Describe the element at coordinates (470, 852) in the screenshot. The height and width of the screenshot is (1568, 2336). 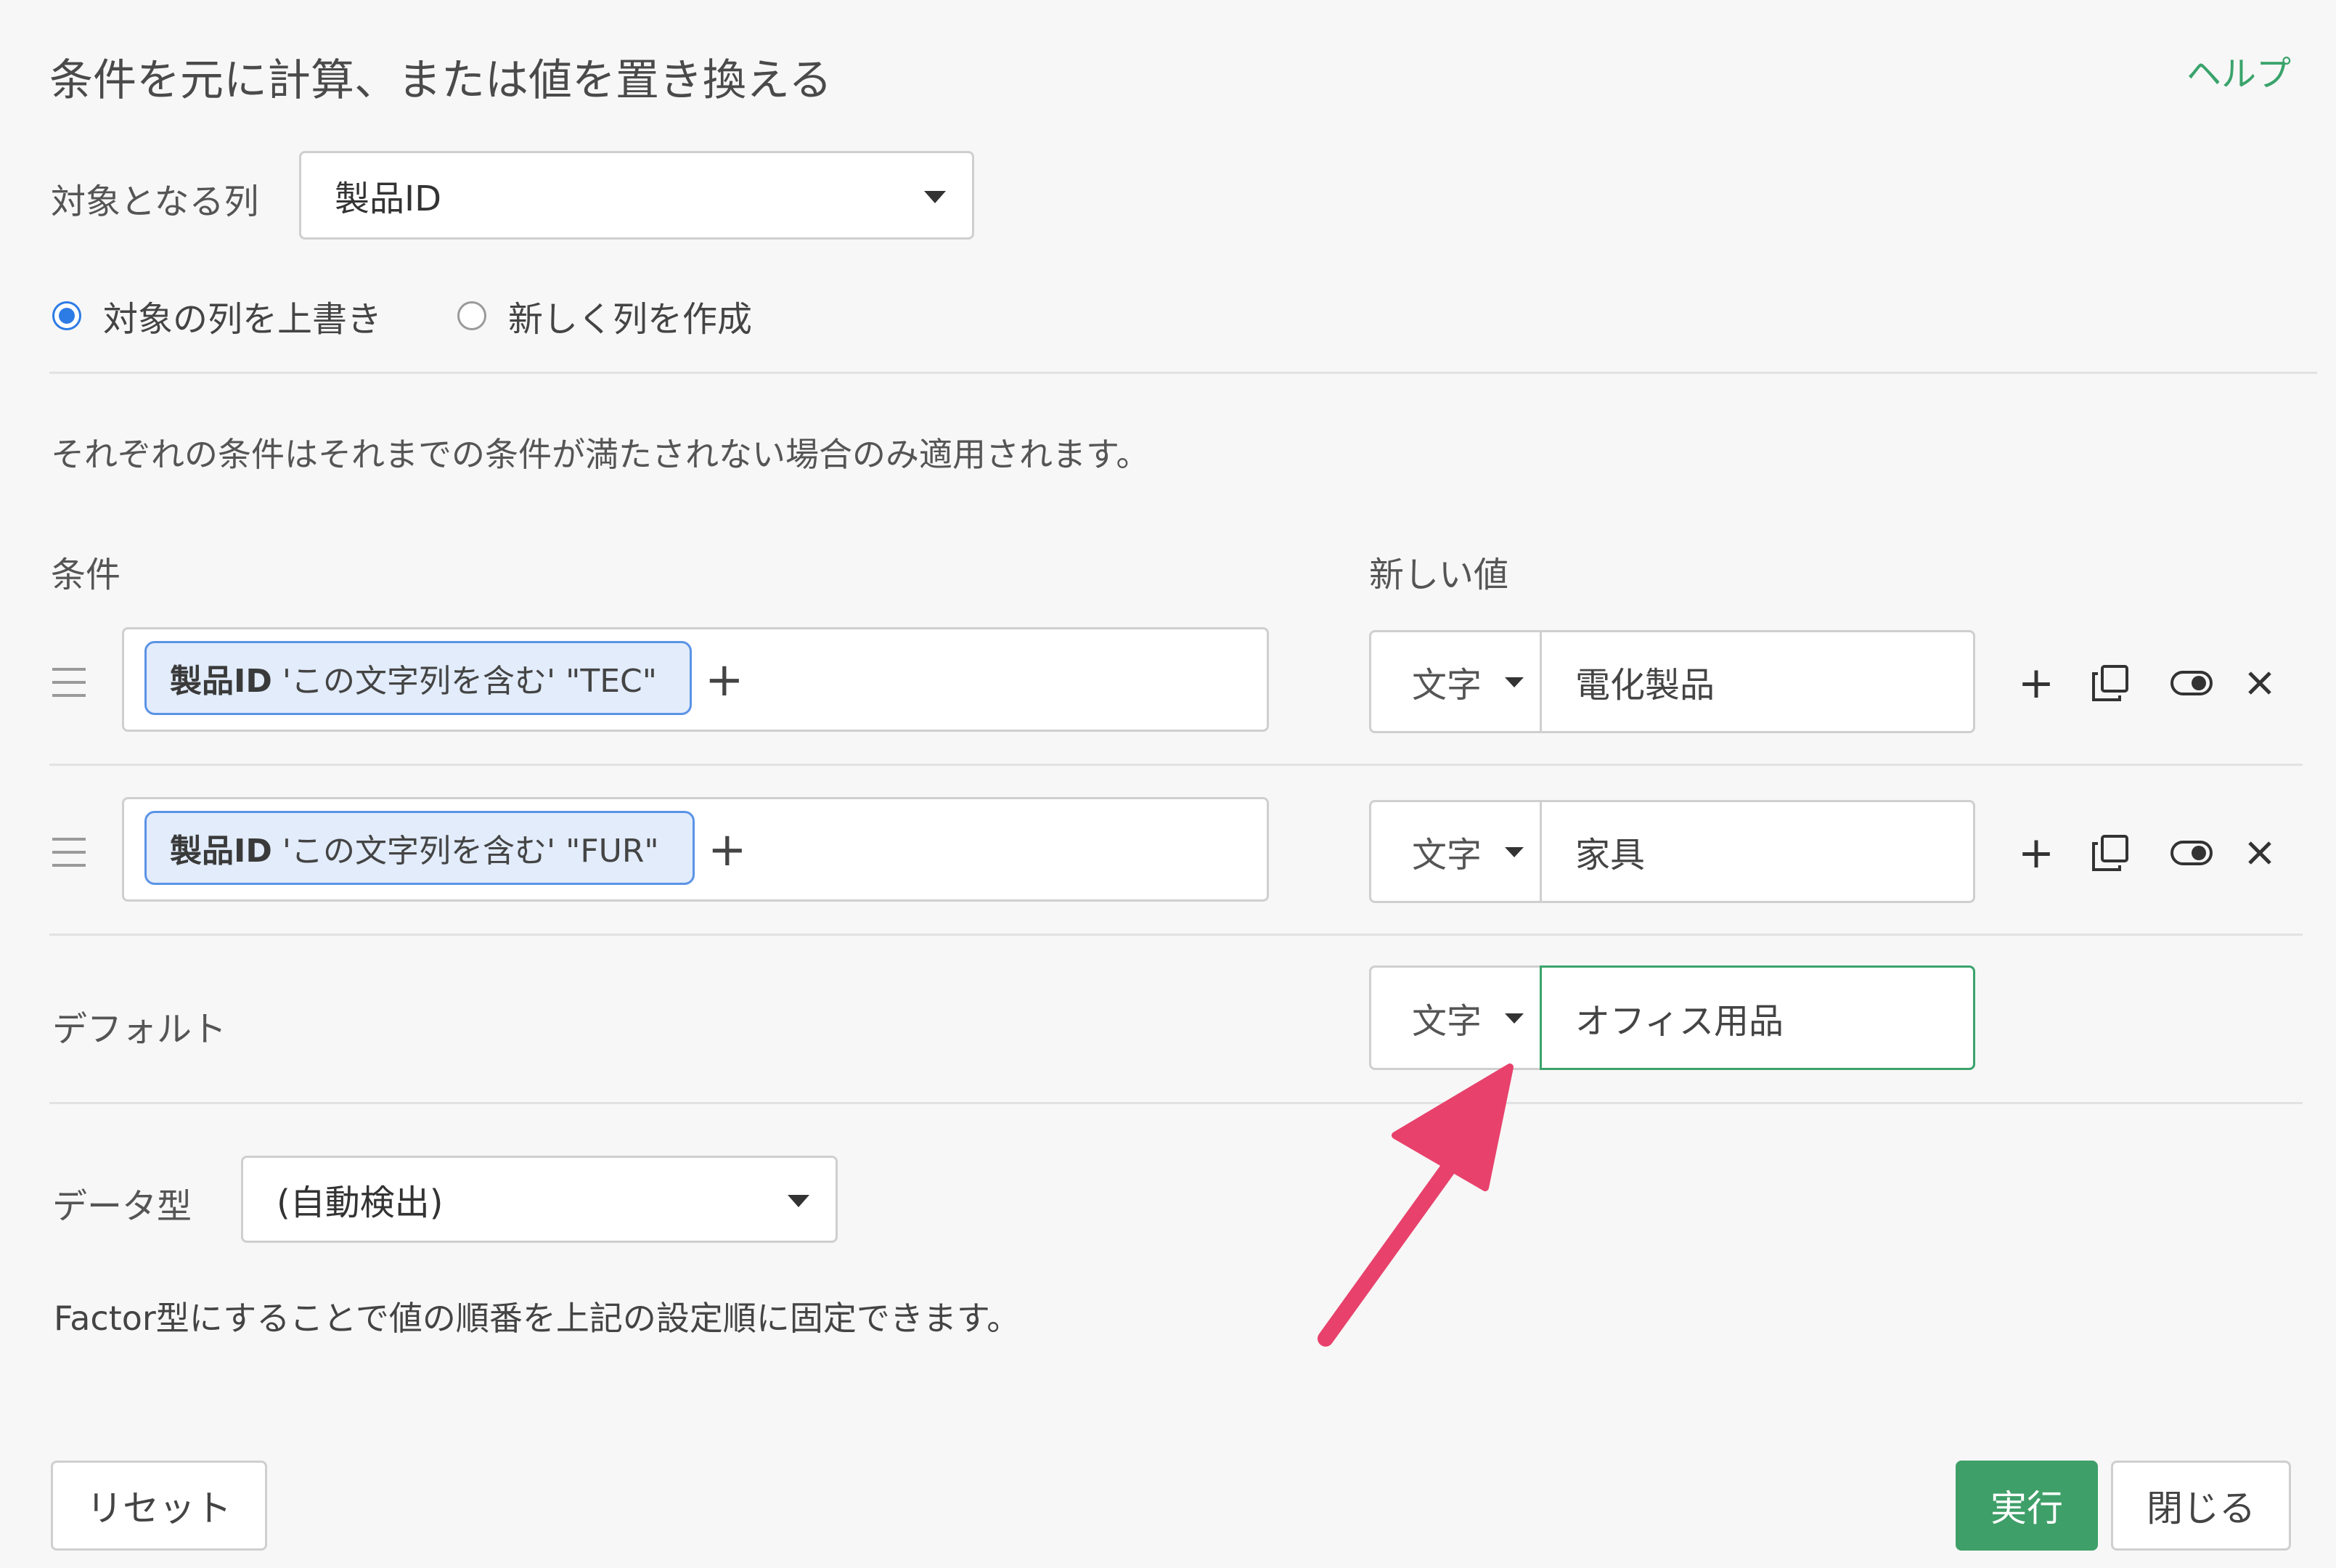
I see `chip-text: 'この文字列を含む' "FUR"` at that location.